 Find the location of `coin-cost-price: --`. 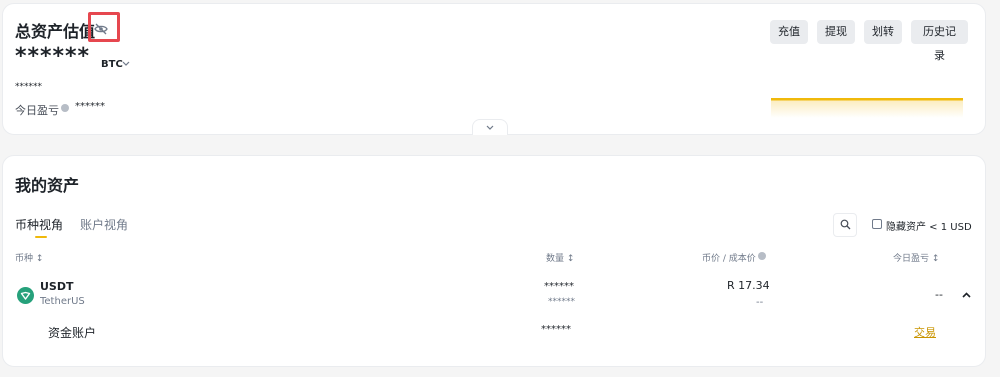

coin-cost-price: -- is located at coordinates (760, 302).